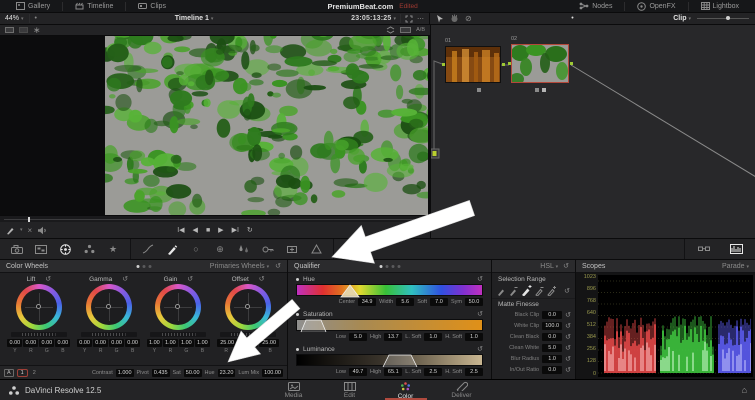  I want to click on qualifier-mode-select: HSL ▾, so click(549, 266).